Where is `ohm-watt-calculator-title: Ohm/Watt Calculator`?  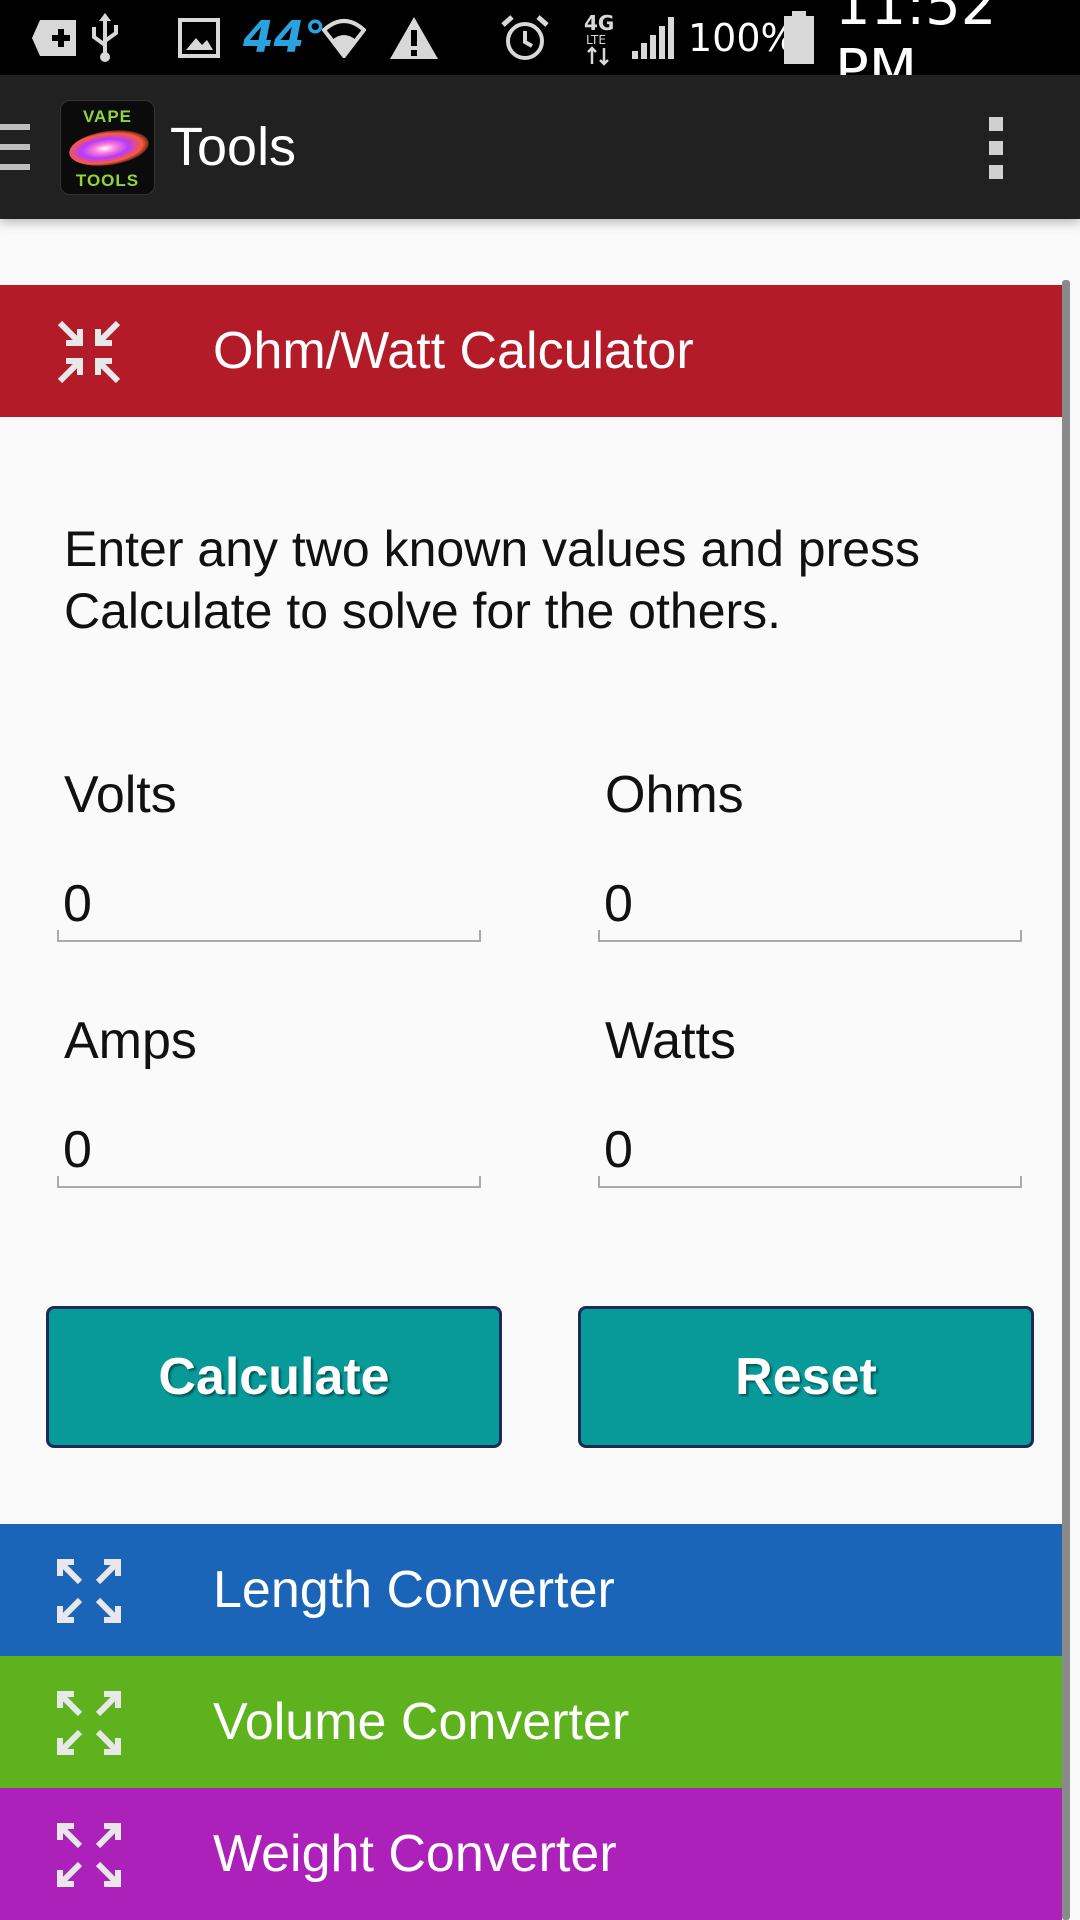
ohm-watt-calculator-title: Ohm/Watt Calculator is located at coordinates (453, 351).